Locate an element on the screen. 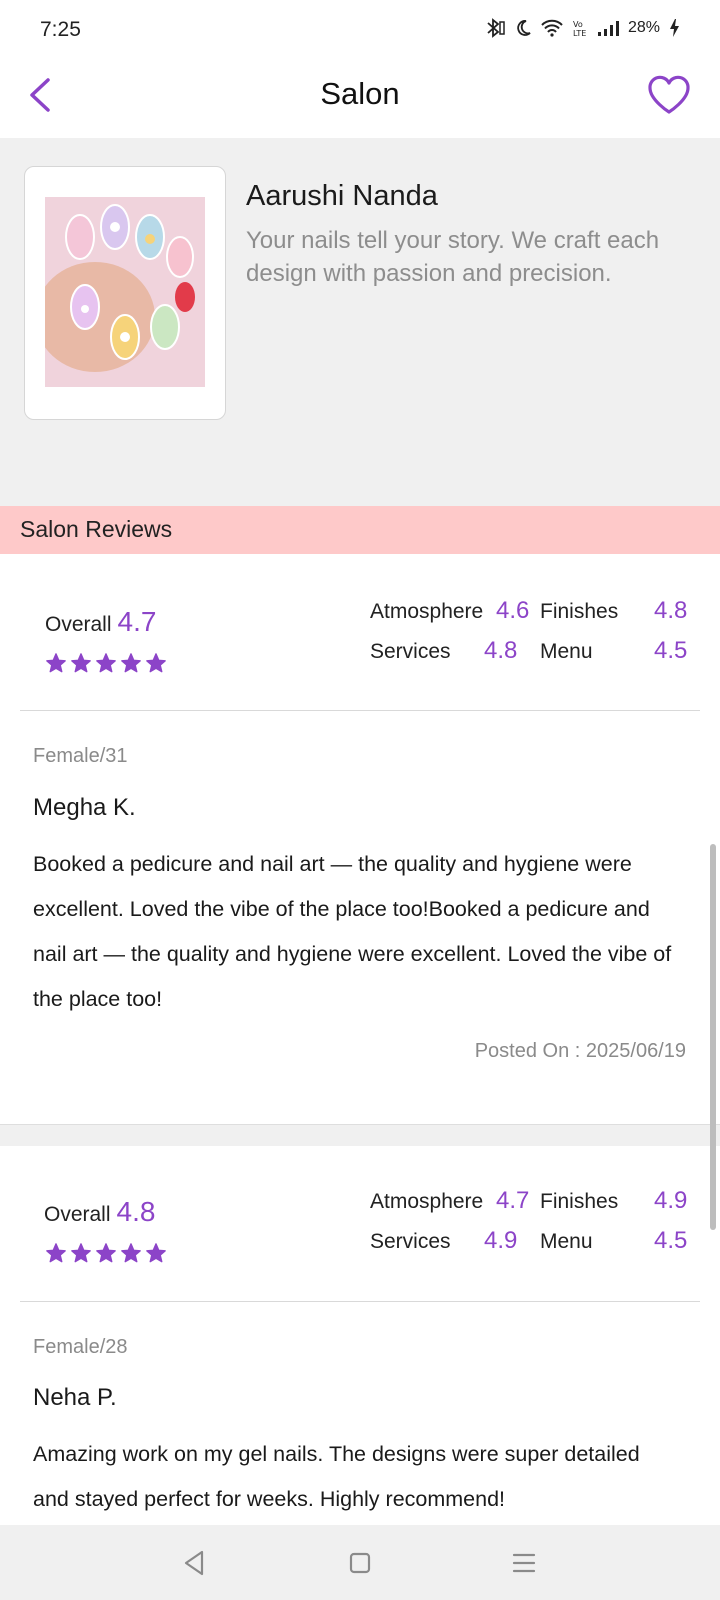 This screenshot has width=720, height=1600. triangle-back-icon is located at coordinates (194, 1563).